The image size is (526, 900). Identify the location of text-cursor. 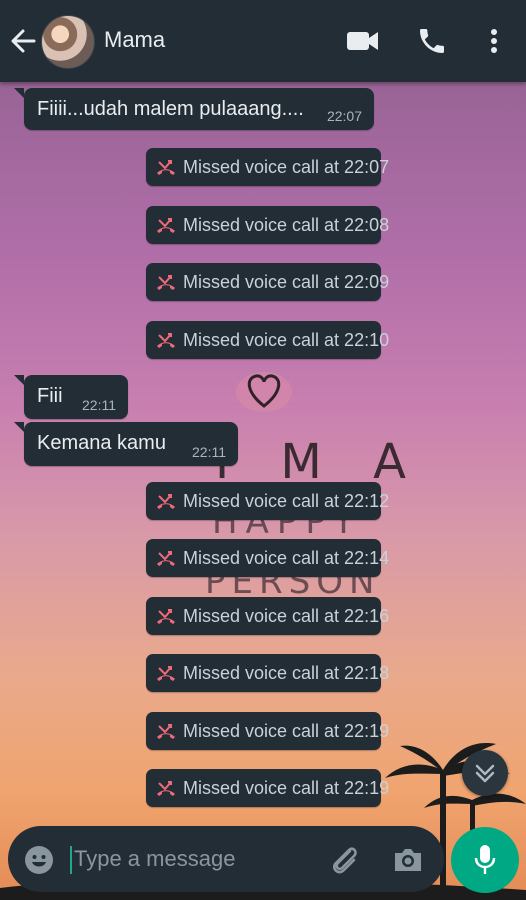
(71, 860).